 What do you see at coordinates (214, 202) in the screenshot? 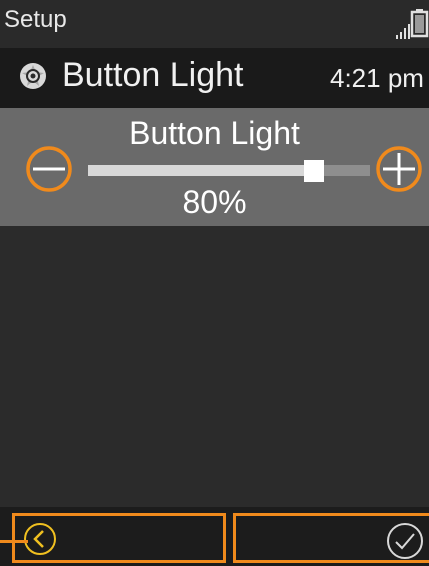
I see `slider-value: 80%` at bounding box center [214, 202].